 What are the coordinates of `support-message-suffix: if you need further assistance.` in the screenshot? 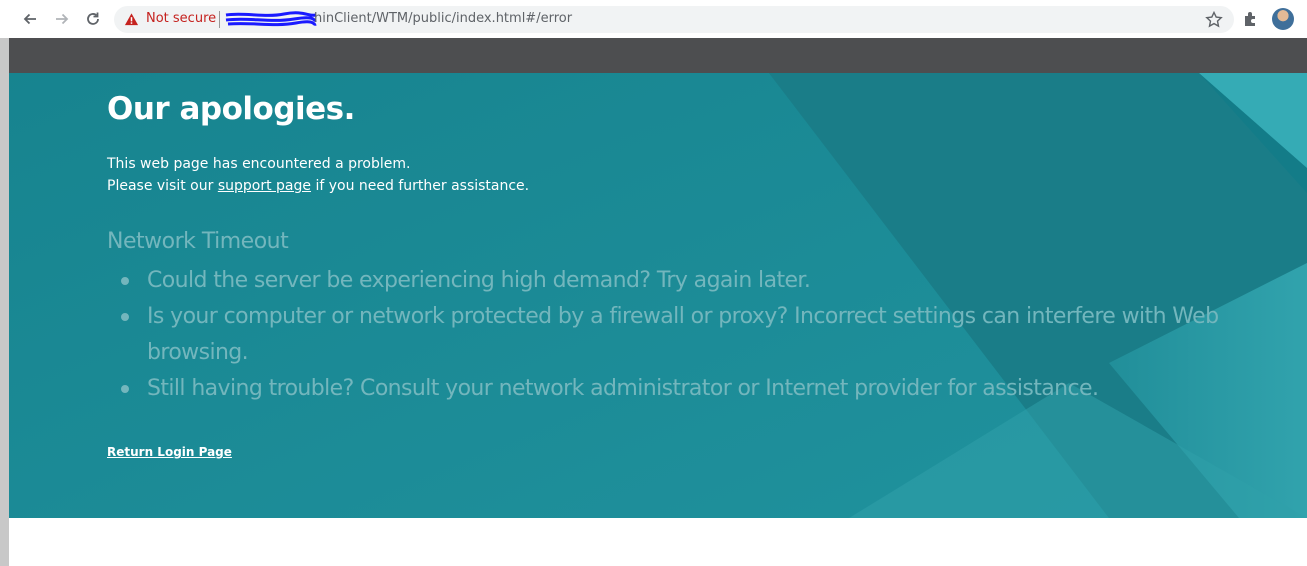 It's located at (420, 186).